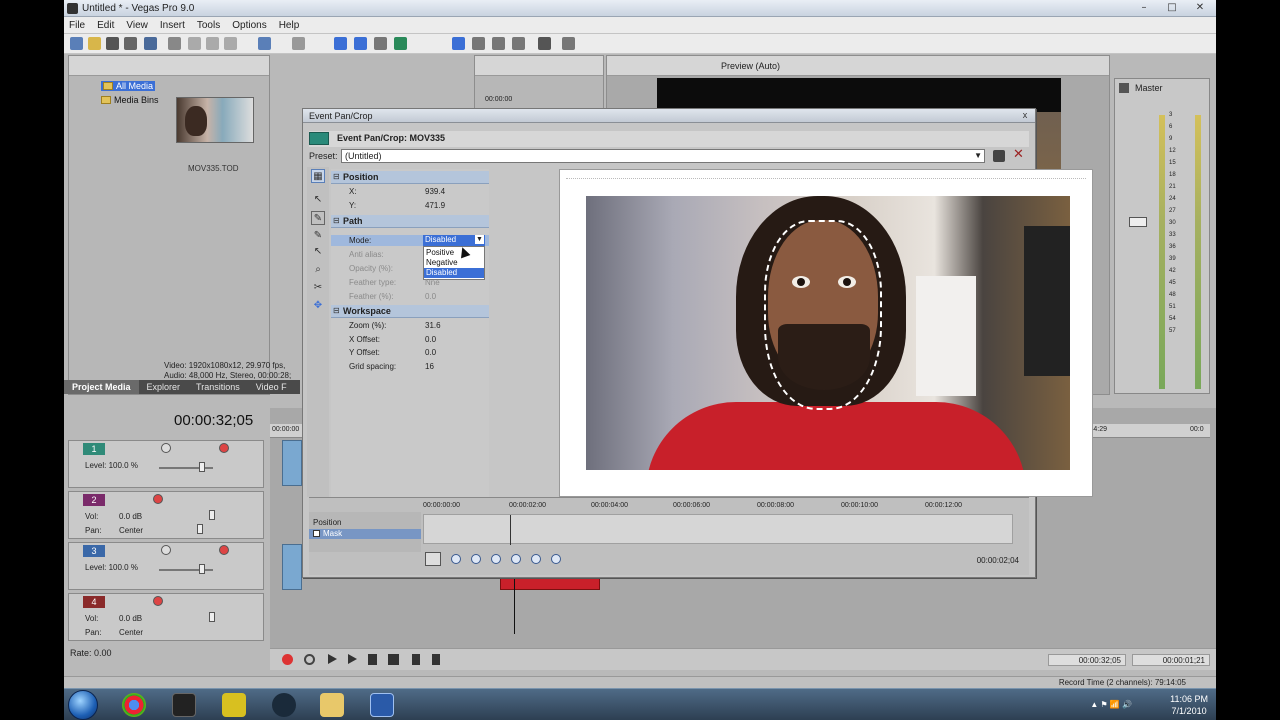 The height and width of the screenshot is (720, 1280). What do you see at coordinates (130, 43) in the screenshot?
I see `save-as-icon` at bounding box center [130, 43].